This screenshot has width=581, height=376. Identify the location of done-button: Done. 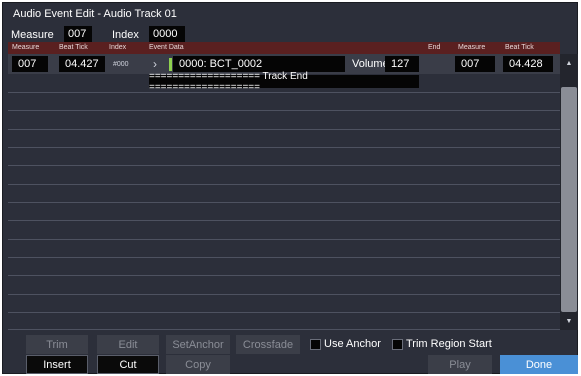
(539, 364).